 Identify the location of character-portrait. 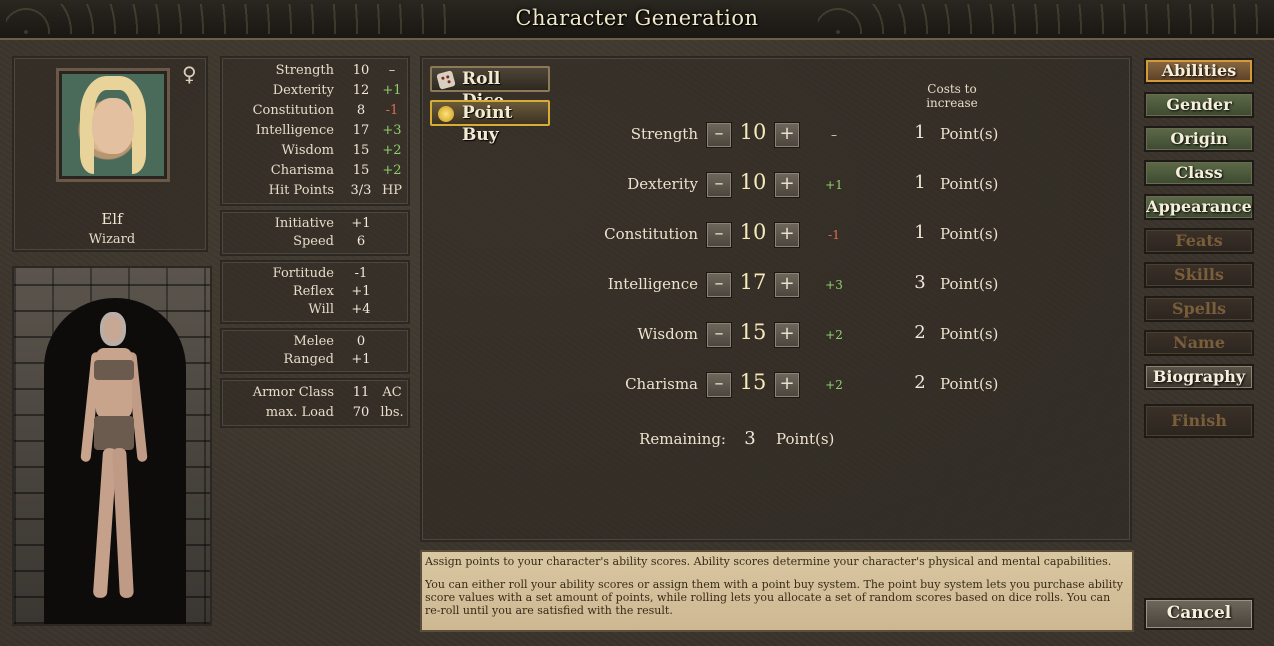
(113, 125).